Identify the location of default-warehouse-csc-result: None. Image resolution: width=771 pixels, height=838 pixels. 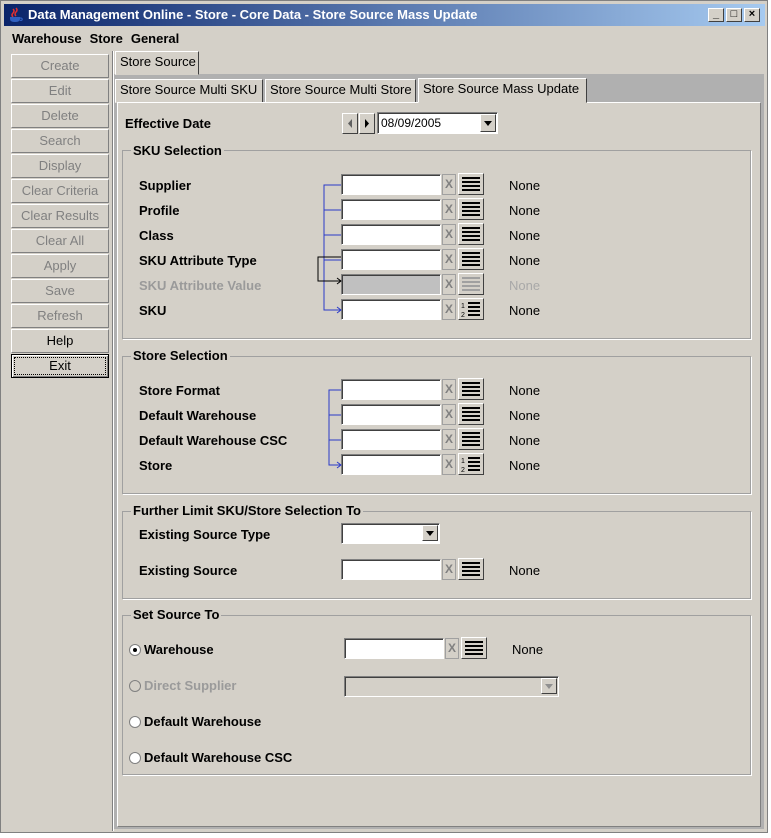
(525, 440).